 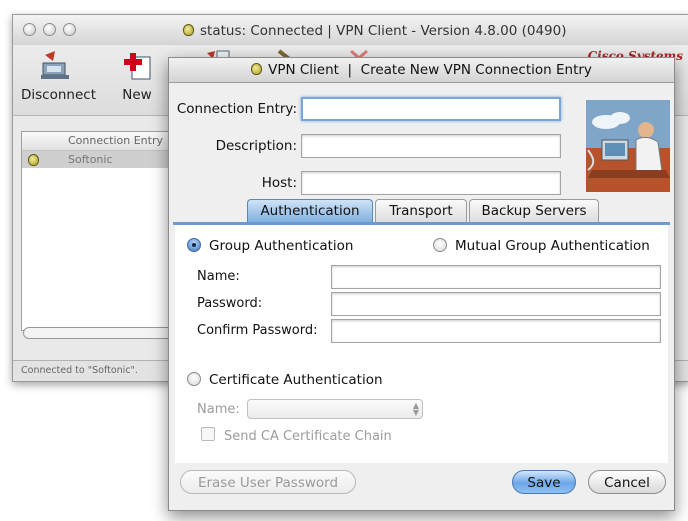 What do you see at coordinates (270, 246) in the screenshot?
I see `group-auth-radio: Group Authentication` at bounding box center [270, 246].